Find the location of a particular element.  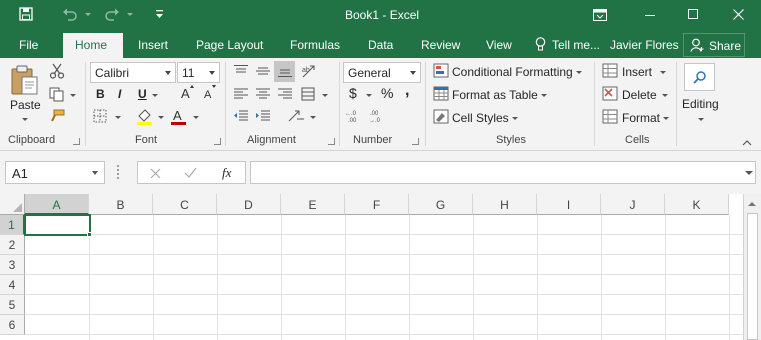

copy-icon is located at coordinates (57, 94).